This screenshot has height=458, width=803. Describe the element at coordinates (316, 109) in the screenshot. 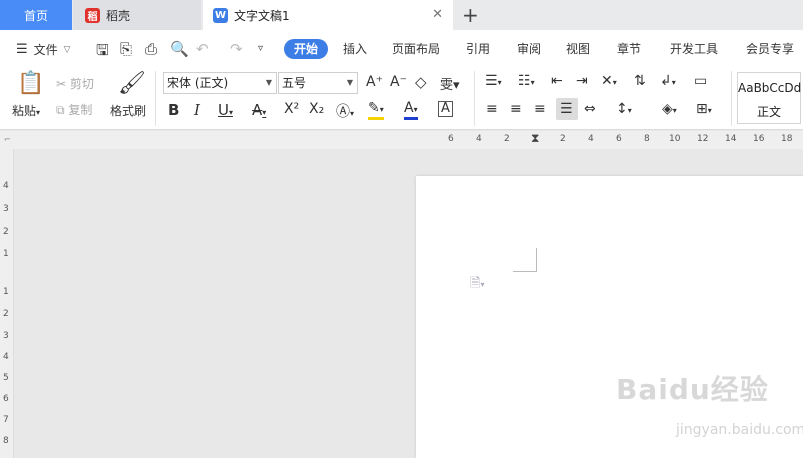

I see `subscript-icon: X₂` at that location.